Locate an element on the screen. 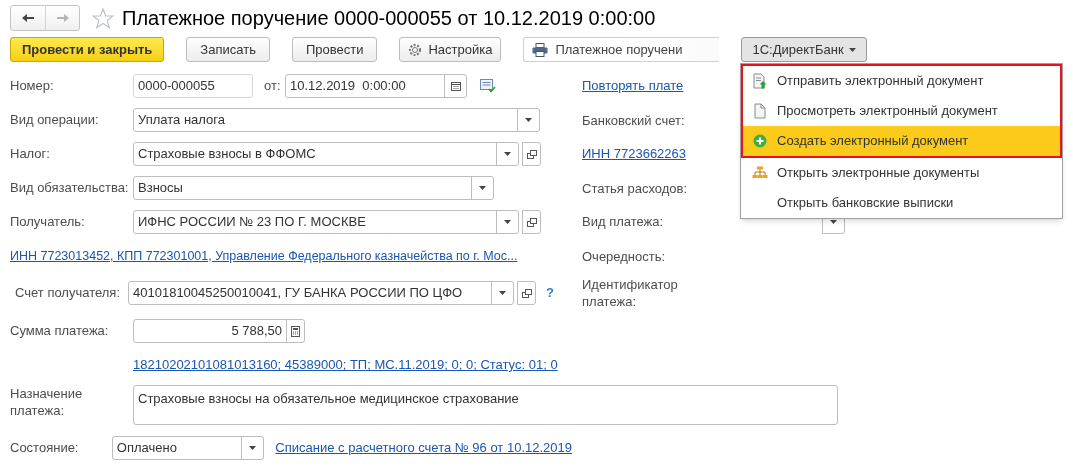 The height and width of the screenshot is (471, 1073). forward-arrow-icon is located at coordinates (62, 18).